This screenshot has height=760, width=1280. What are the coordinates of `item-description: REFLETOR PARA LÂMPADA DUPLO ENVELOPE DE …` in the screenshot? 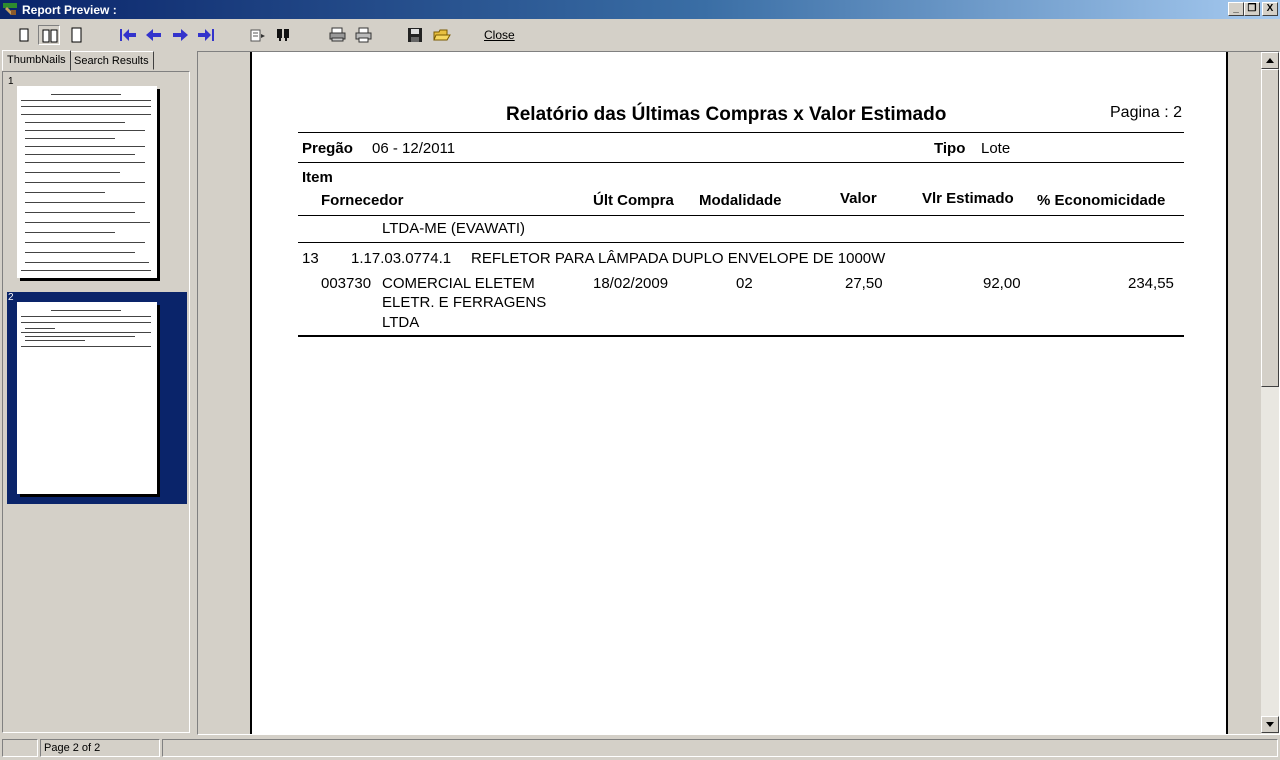 It's located at (678, 258).